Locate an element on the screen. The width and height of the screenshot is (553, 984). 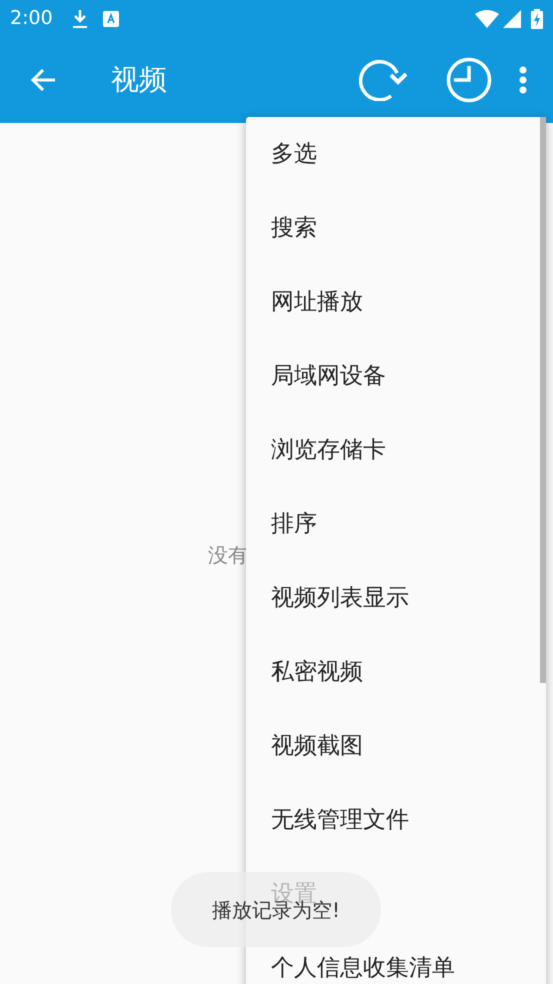
menu-item: 网址播放 is located at coordinates (393, 302).